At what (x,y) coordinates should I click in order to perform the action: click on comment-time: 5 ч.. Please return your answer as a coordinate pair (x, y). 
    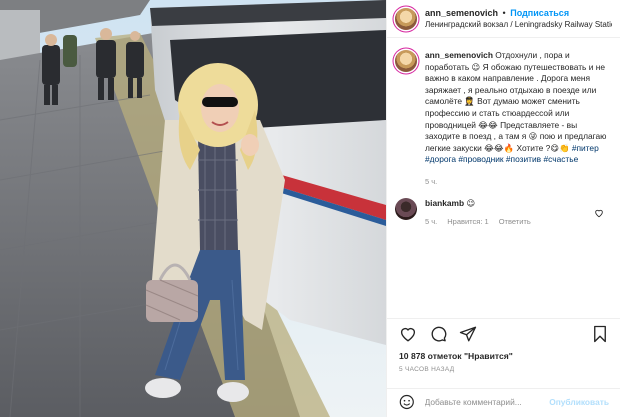
    Looking at the image, I should click on (431, 221).